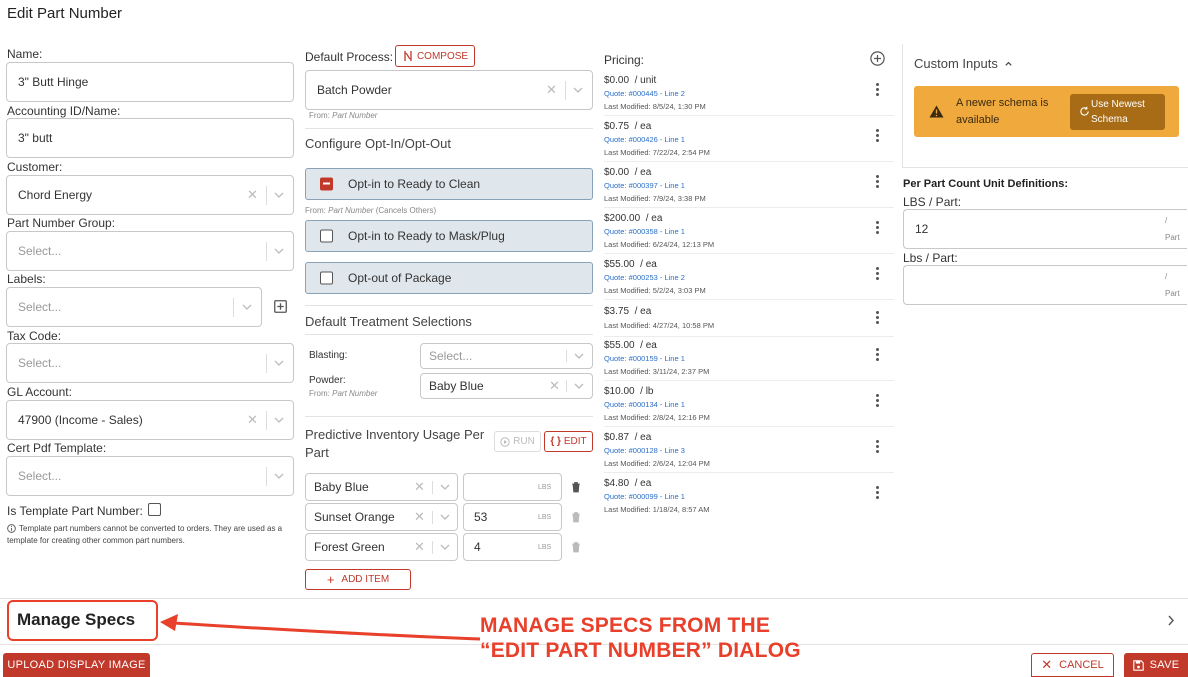 The height and width of the screenshot is (677, 1188). What do you see at coordinates (963, 63) in the screenshot?
I see `custom-inputs-heading: Custom Inputs` at bounding box center [963, 63].